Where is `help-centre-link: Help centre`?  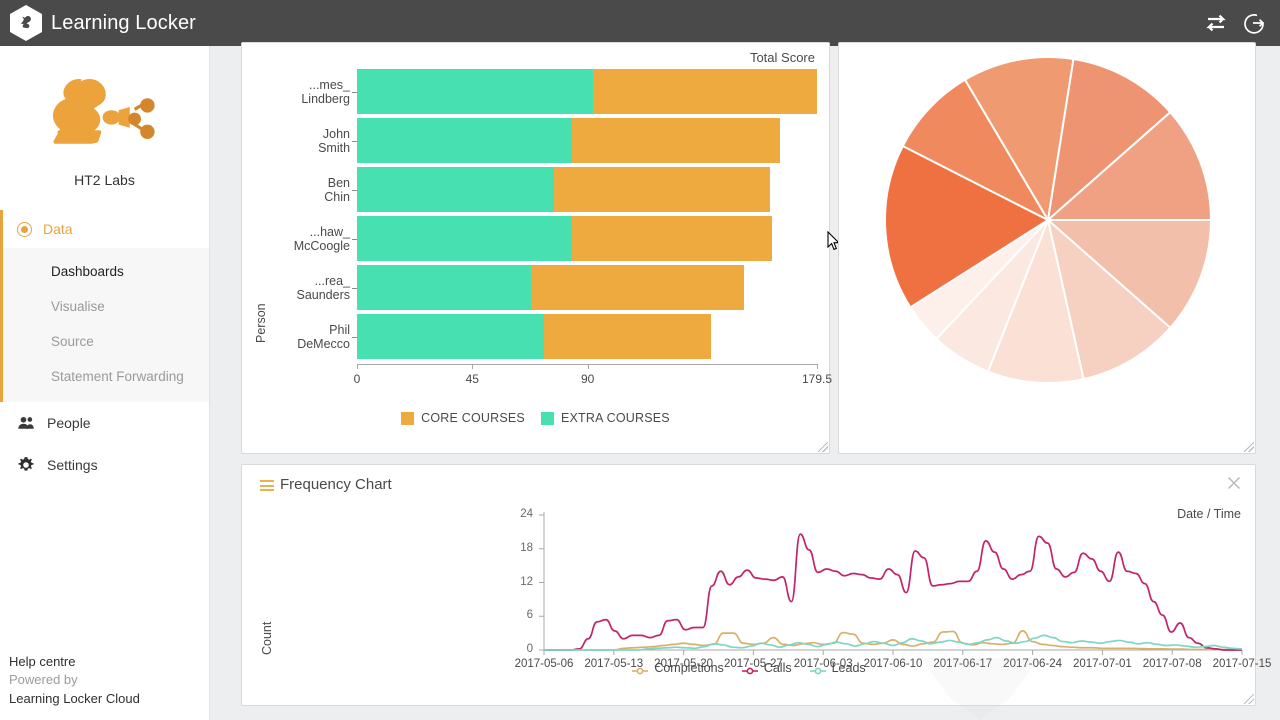 help-centre-link: Help centre is located at coordinates (74, 662).